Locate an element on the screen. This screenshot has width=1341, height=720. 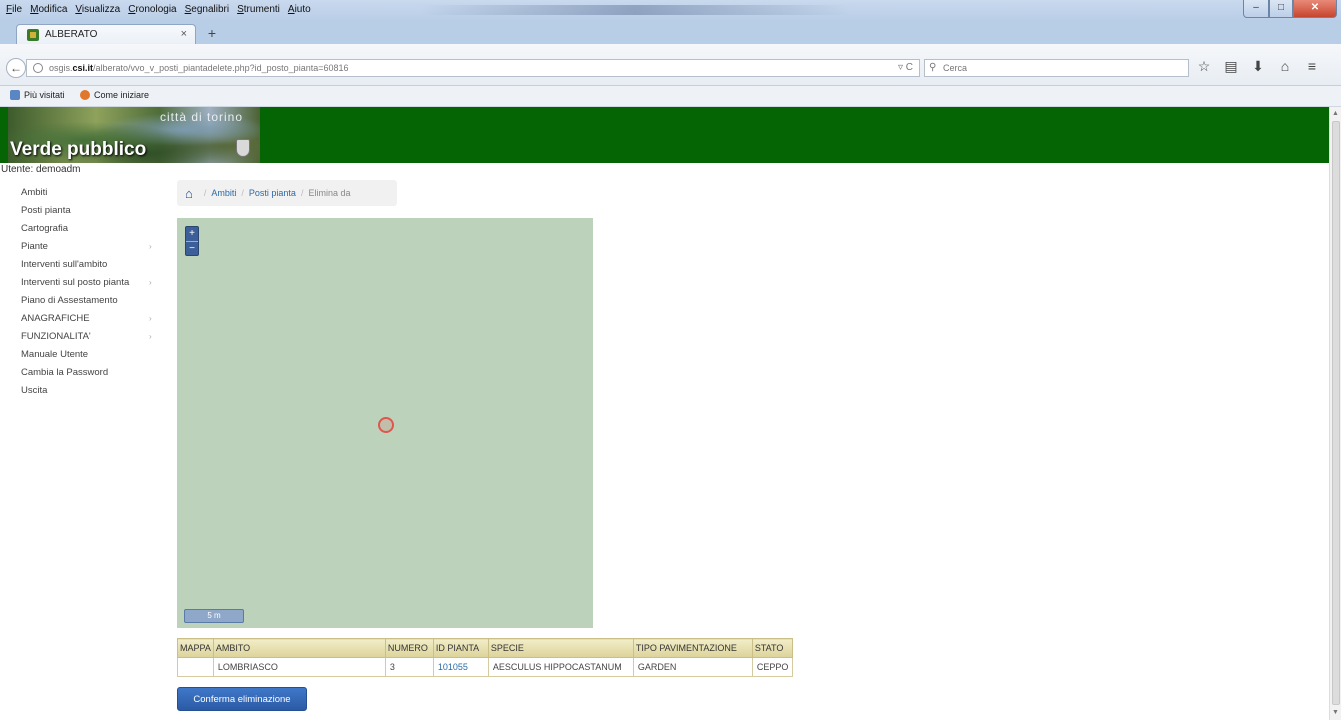
sidebar-item-label: Posti pianta is located at coordinates (46, 210).